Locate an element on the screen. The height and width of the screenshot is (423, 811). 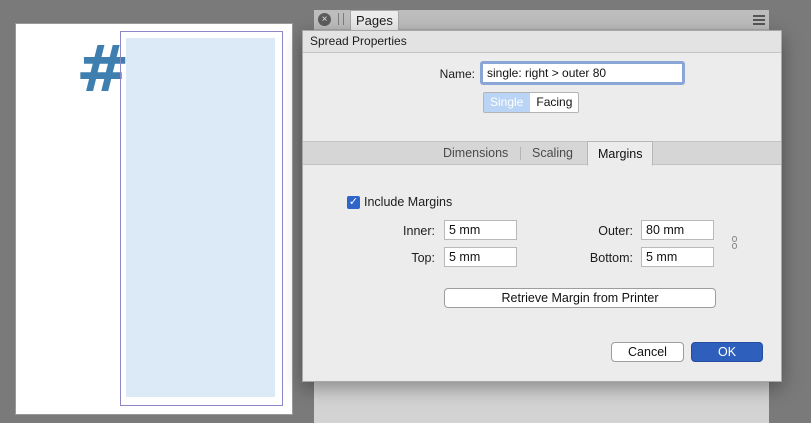
inner-label: Inner: is located at coordinates (419, 231).